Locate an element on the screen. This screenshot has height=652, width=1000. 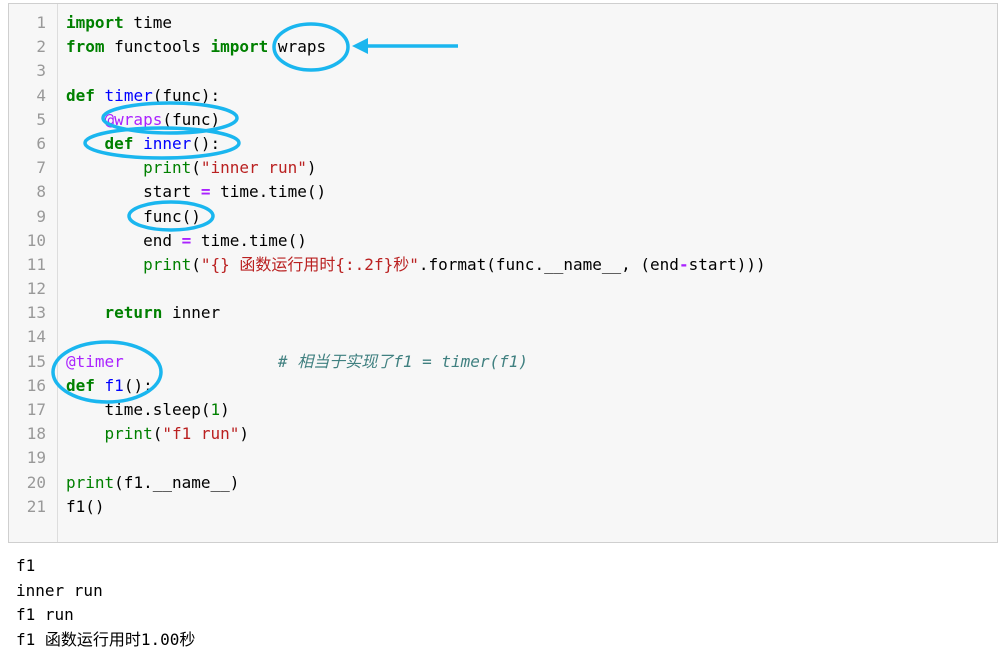
code-text: def timer(func): is located at coordinates (143, 96).